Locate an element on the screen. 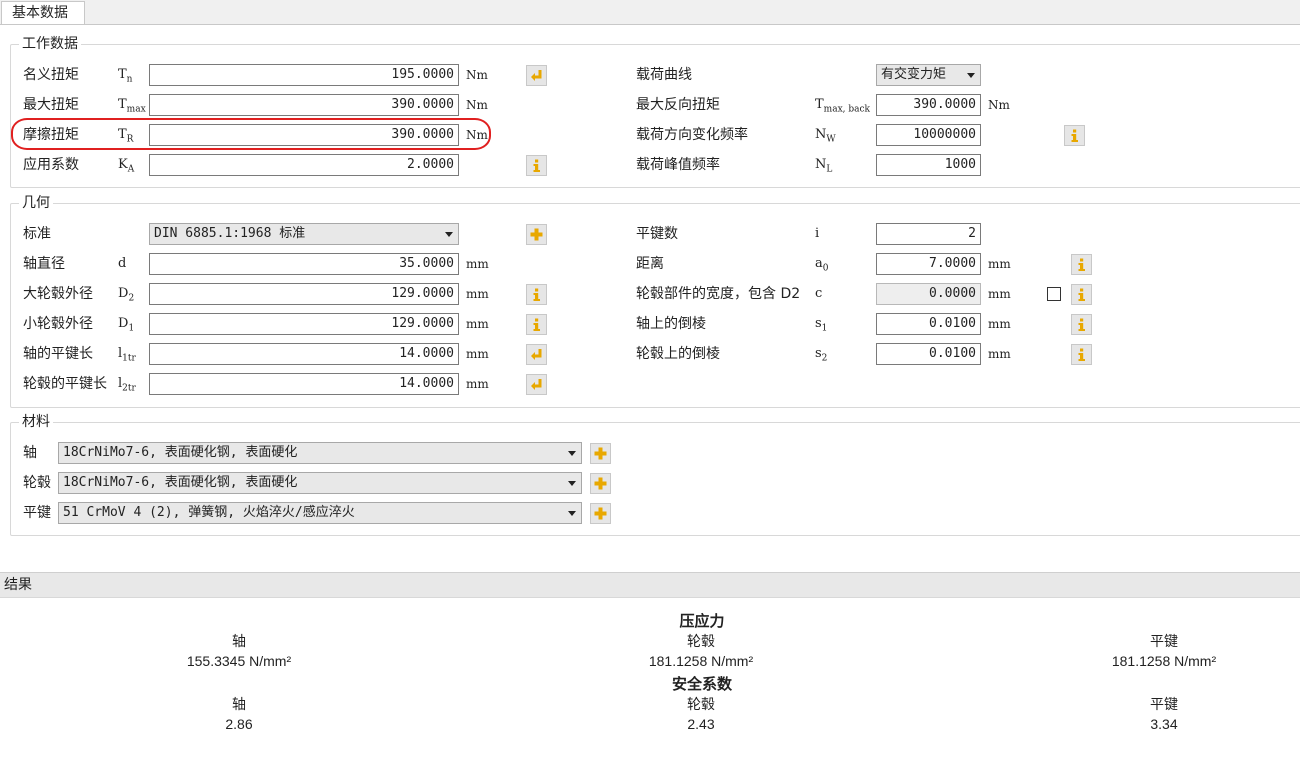 Image resolution: width=1300 pixels, height=764 pixels. small-hub-diameter-info-button is located at coordinates (536, 324).